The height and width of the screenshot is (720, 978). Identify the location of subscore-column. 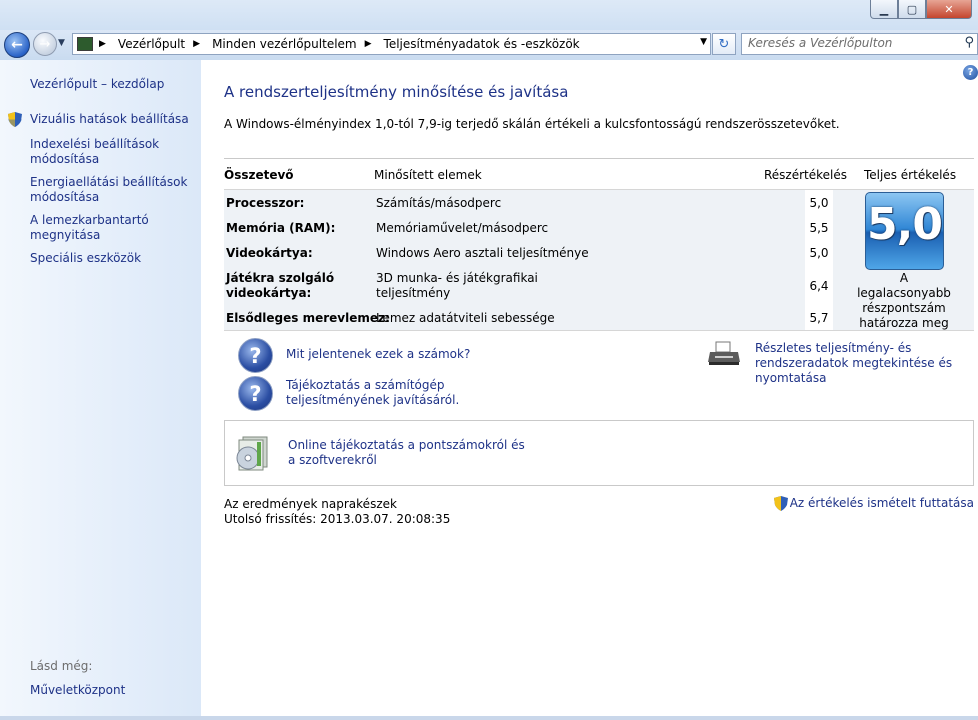
(819, 260).